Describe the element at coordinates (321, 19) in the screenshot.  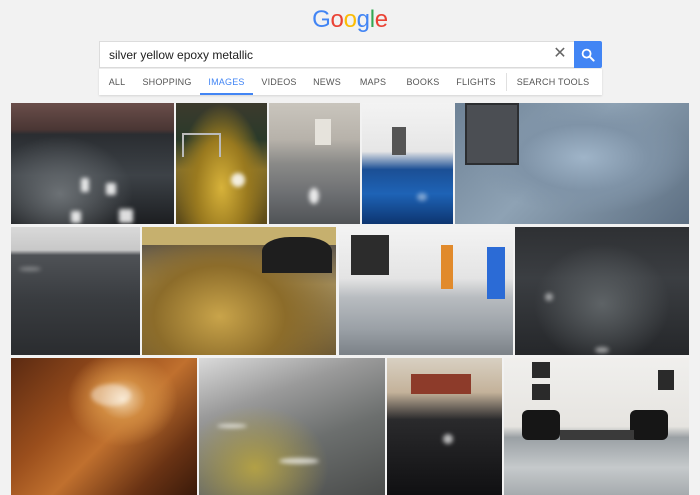
I see `logo-letter: G` at that location.